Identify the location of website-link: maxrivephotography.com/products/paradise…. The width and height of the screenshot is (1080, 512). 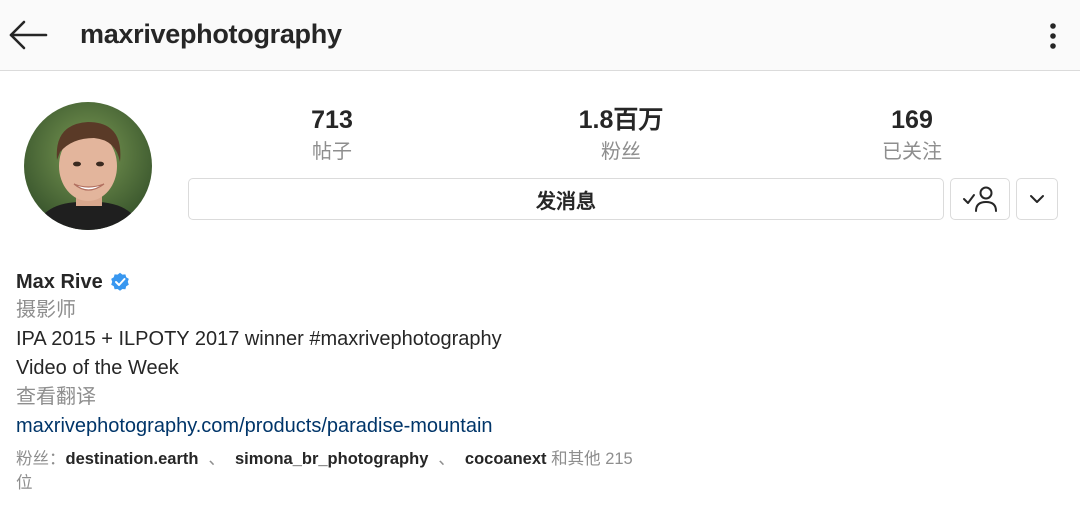
(536, 426).